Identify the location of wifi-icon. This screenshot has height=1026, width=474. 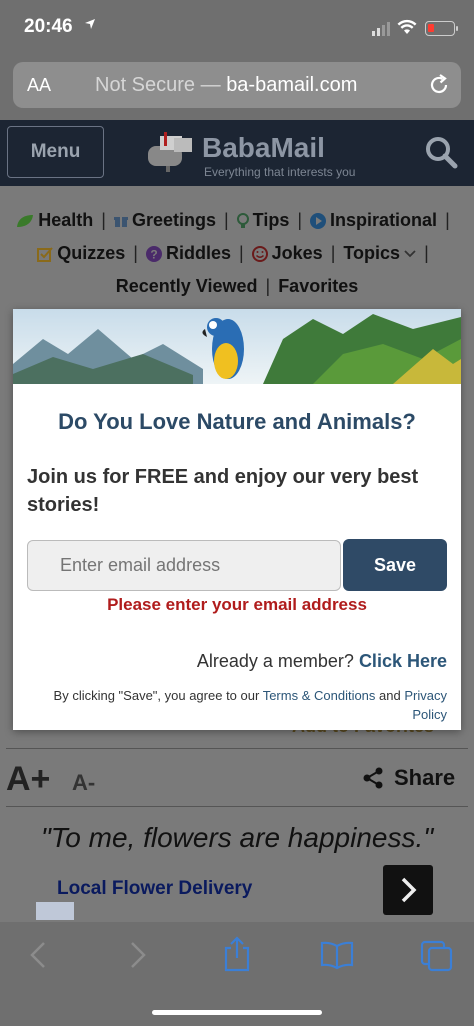
(407, 29).